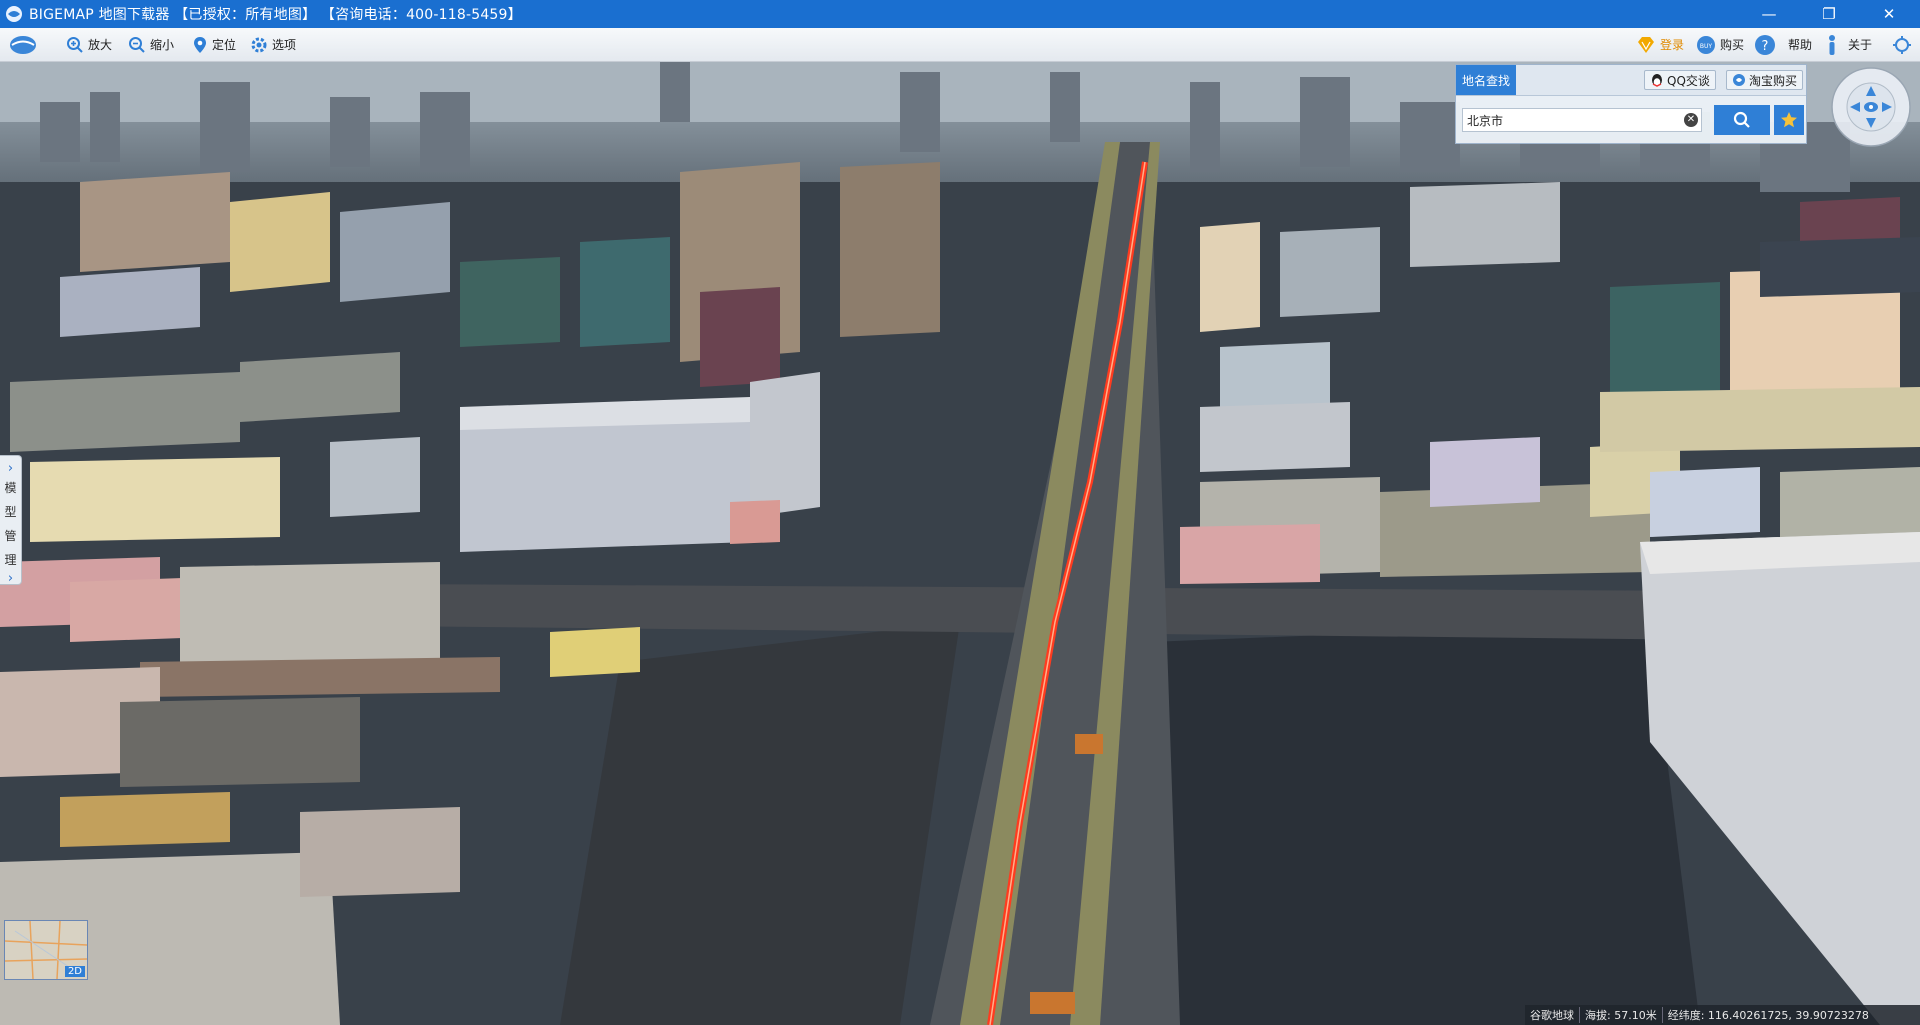 This screenshot has height=1025, width=1920. I want to click on zoom-in-icon, so click(75, 44).